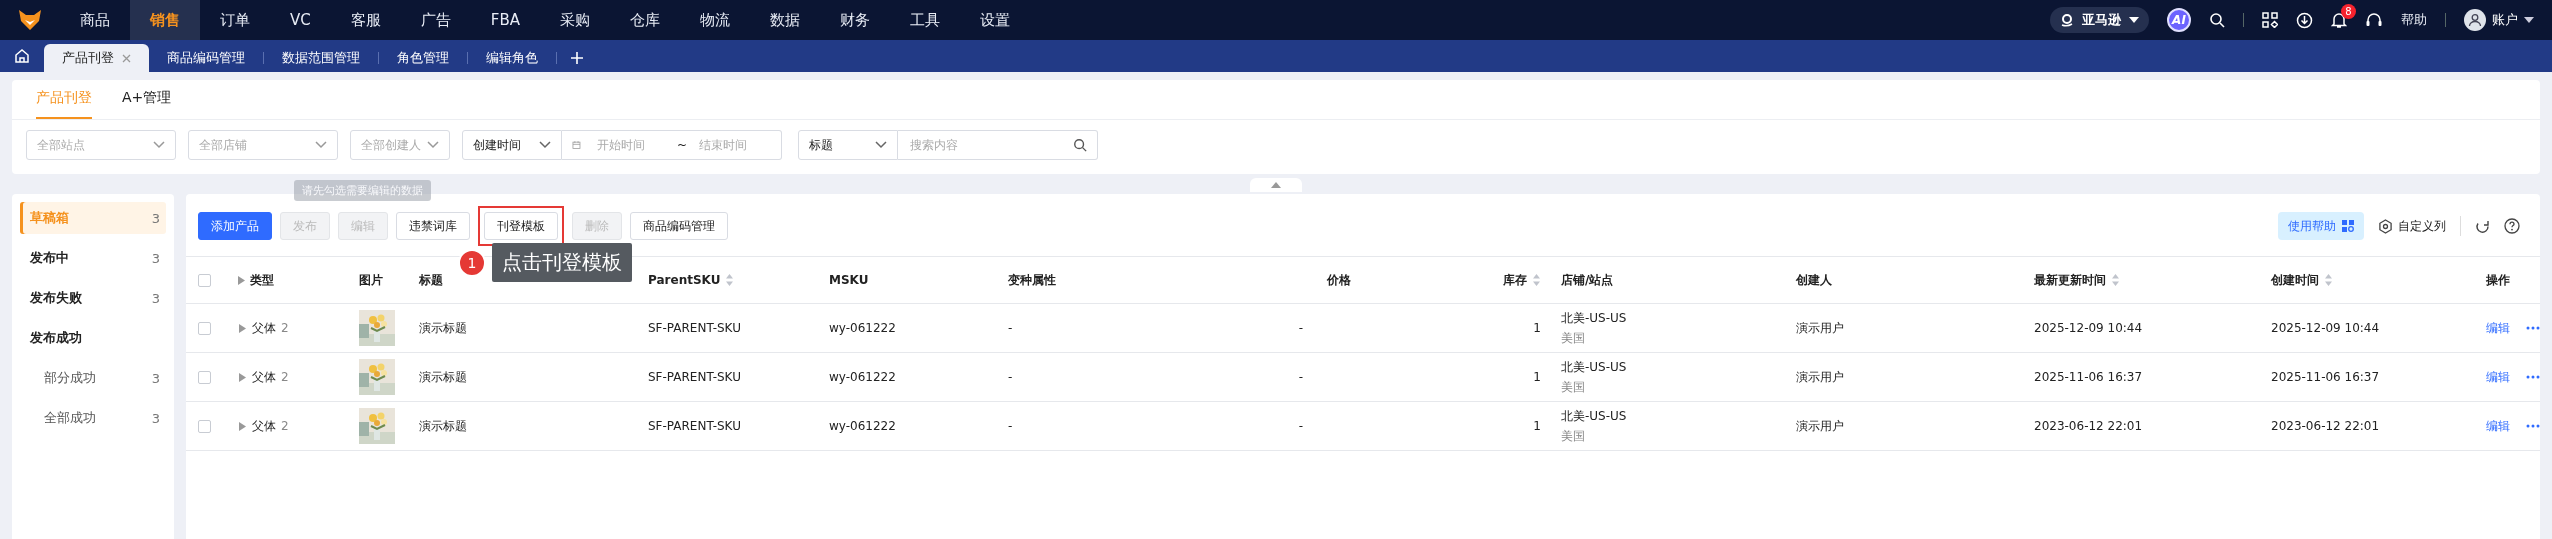 The width and height of the screenshot is (2552, 539). Describe the element at coordinates (512, 145) in the screenshot. I see `time-type-select: 创建时间` at that location.